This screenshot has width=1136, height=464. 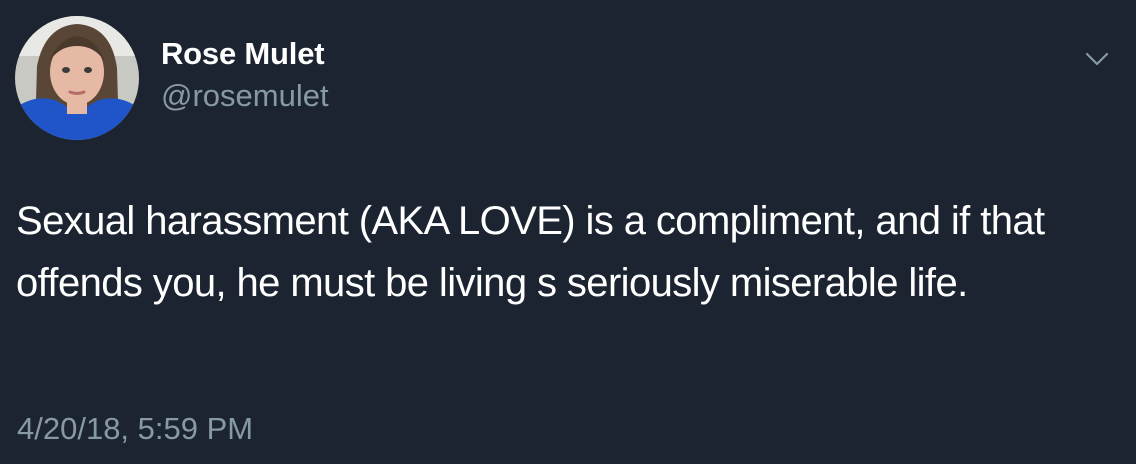 I want to click on author-handle: @rosemulet, so click(x=245, y=96).